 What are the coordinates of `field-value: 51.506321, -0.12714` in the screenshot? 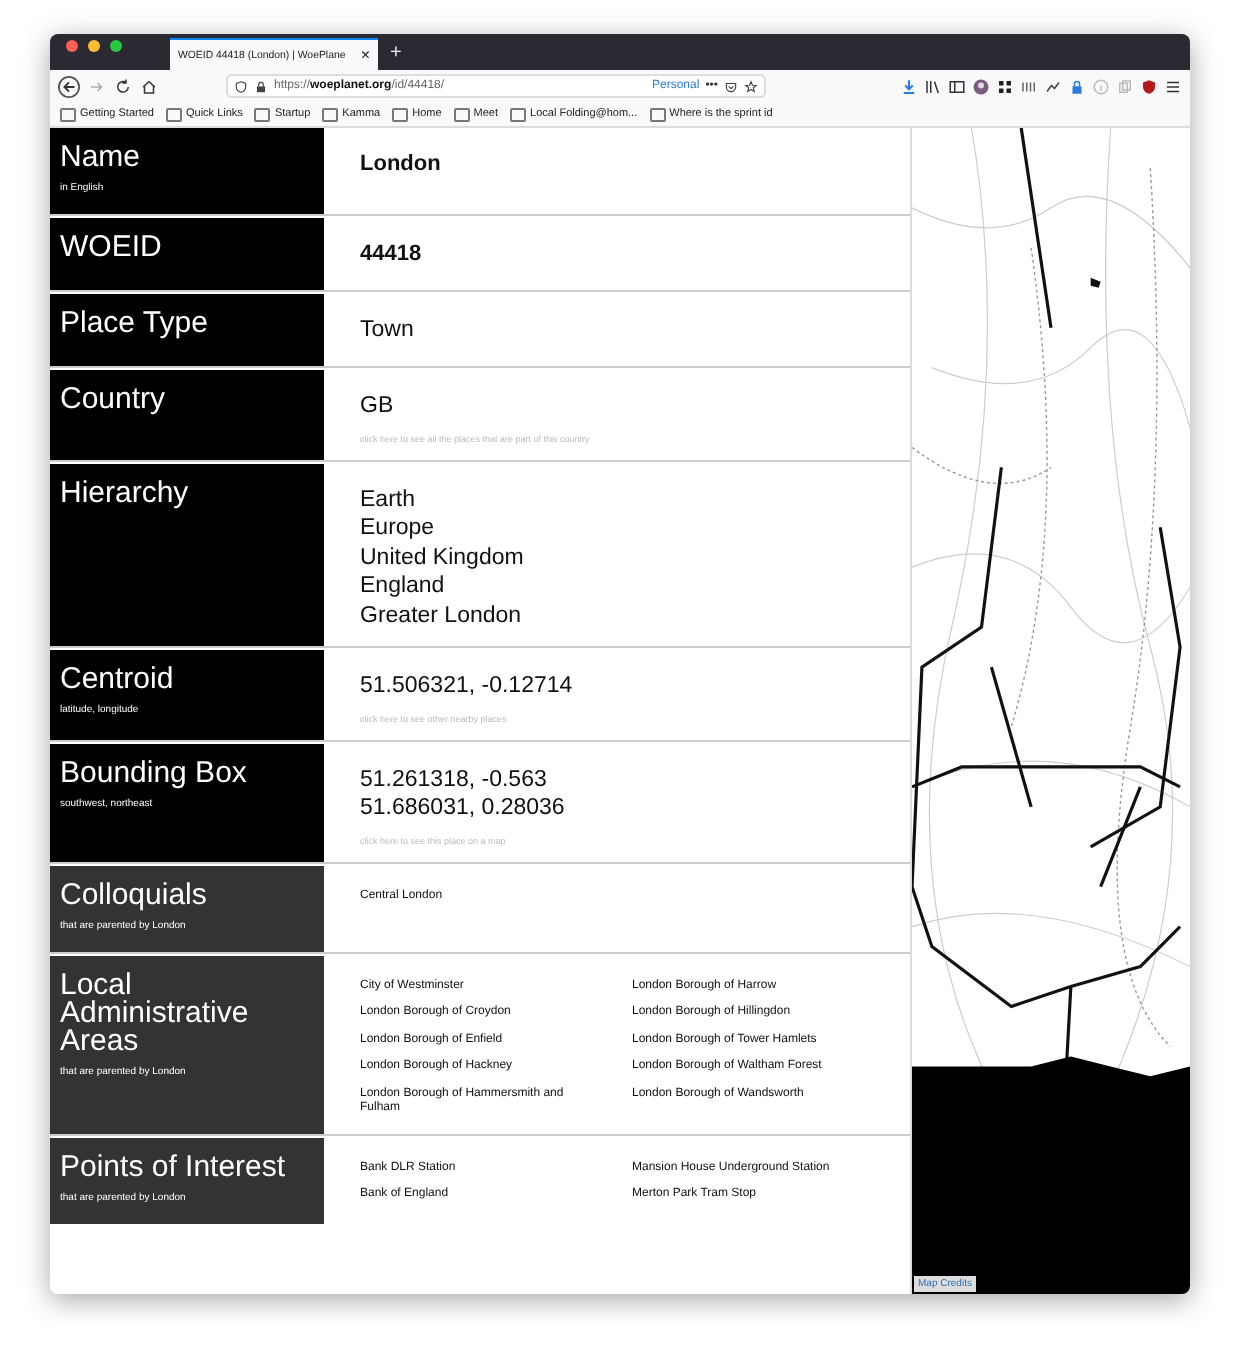 It's located at (467, 686).